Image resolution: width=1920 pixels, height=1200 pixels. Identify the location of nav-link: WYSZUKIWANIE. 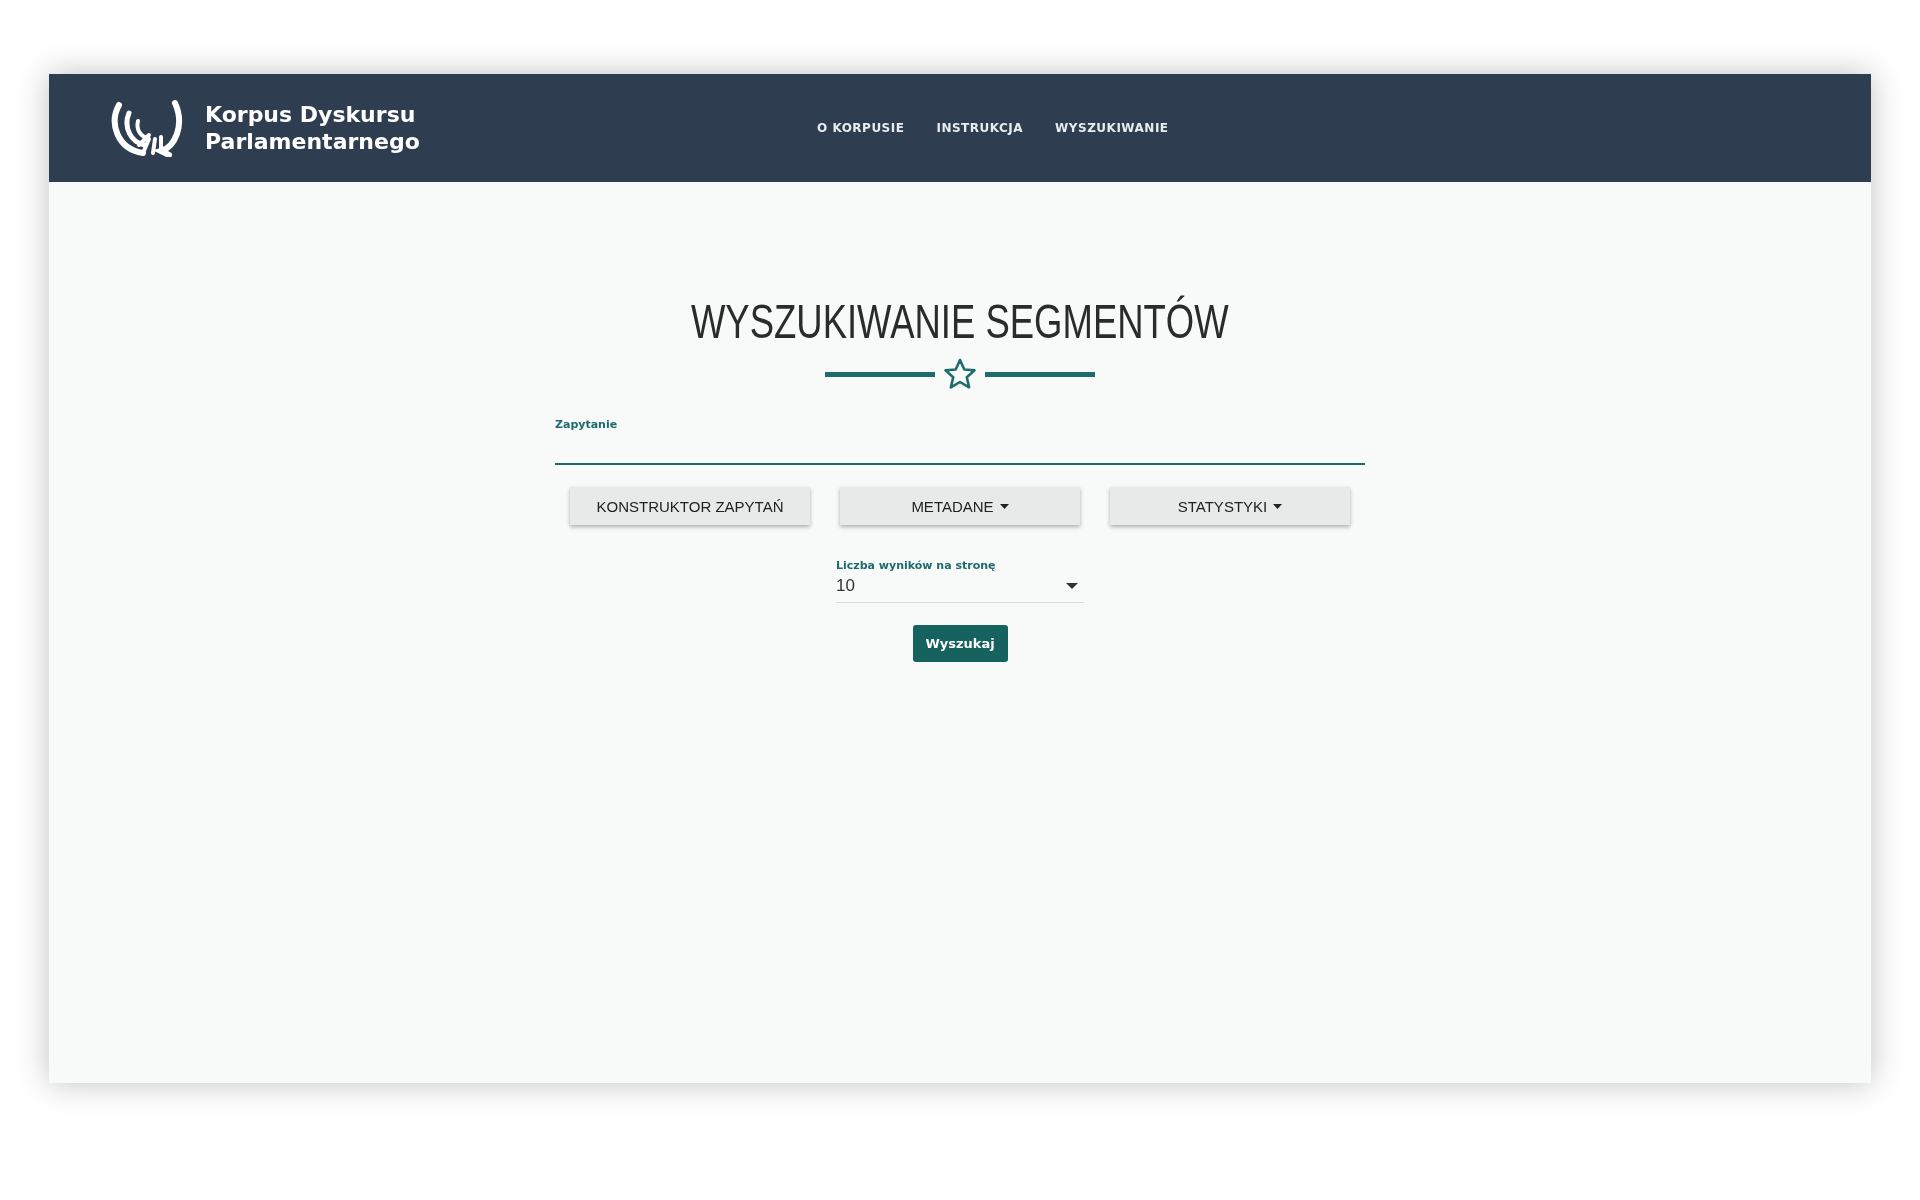
(1112, 128).